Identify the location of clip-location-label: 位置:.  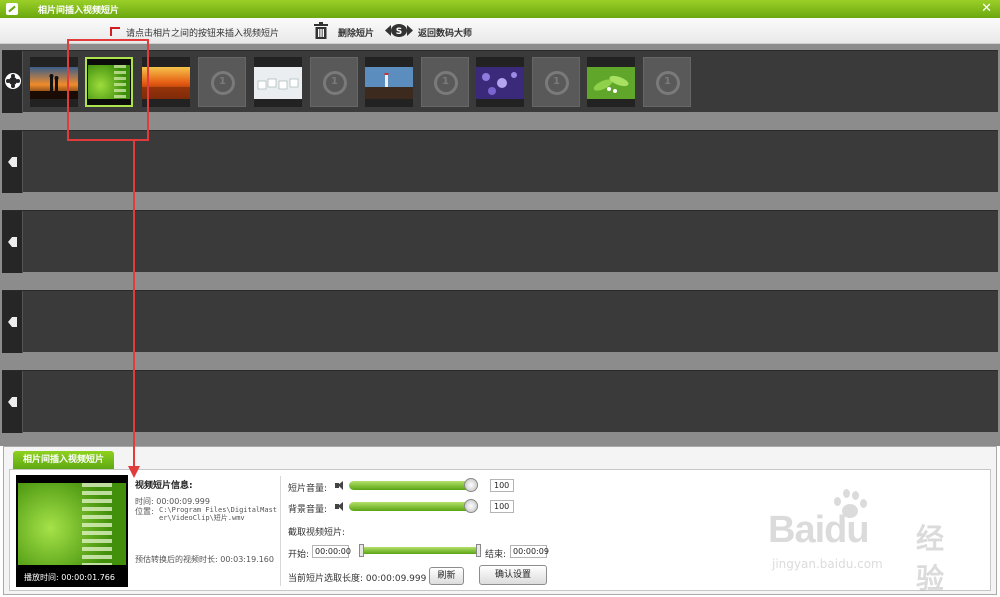
(144, 511).